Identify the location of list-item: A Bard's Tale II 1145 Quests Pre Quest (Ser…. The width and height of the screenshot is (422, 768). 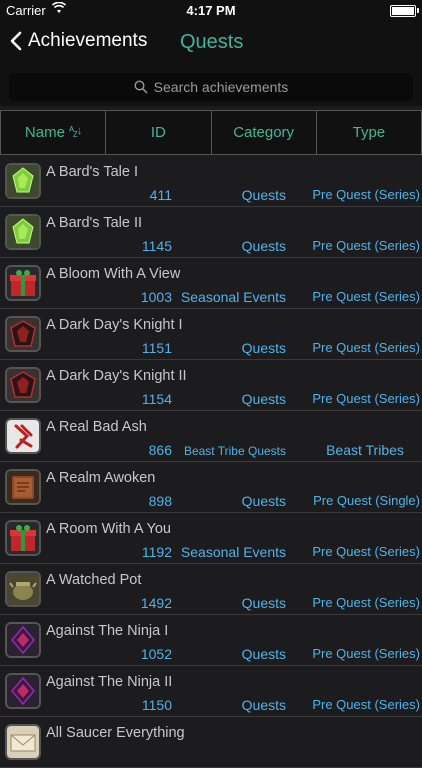
(211, 232).